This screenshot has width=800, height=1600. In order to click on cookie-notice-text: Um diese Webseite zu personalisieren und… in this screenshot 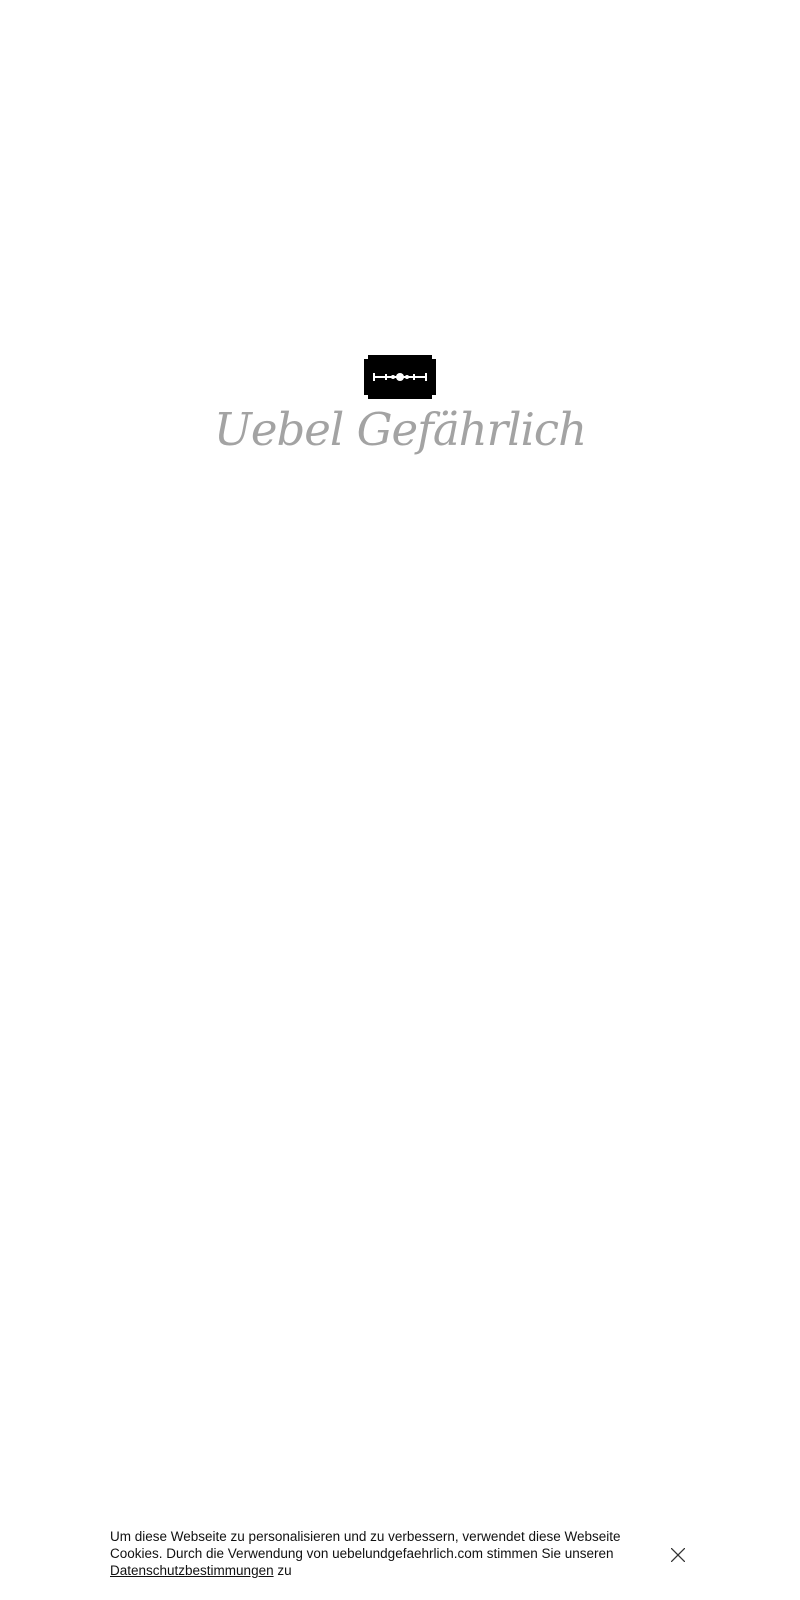, I will do `click(385, 1553)`.